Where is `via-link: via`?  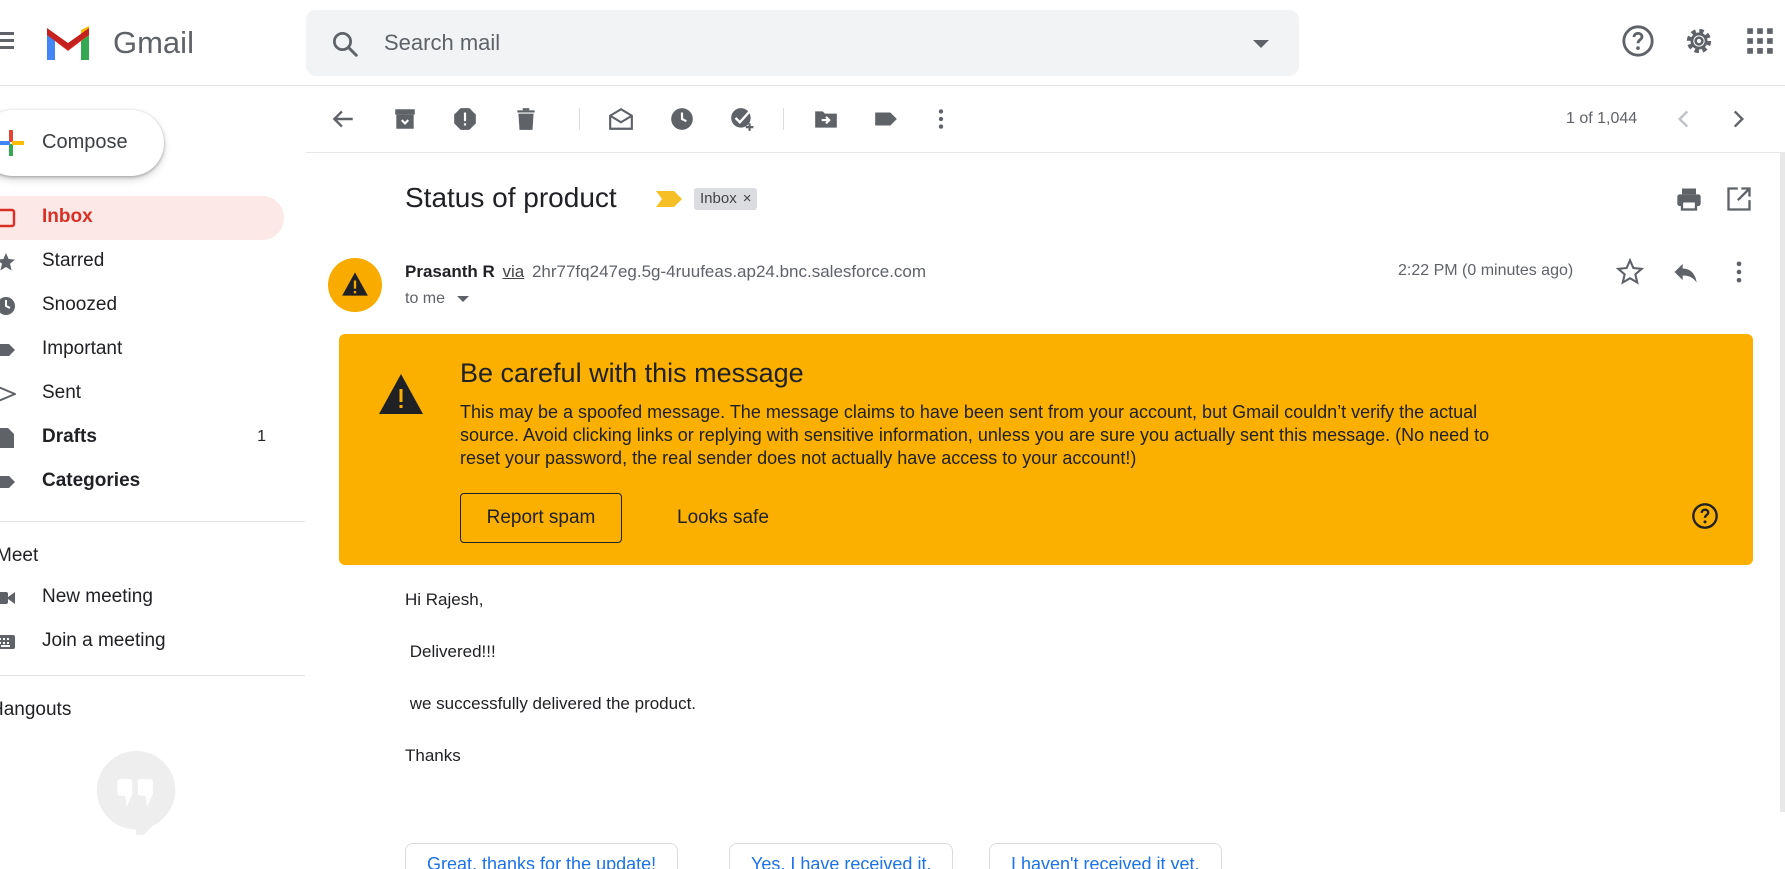 via-link: via is located at coordinates (513, 271).